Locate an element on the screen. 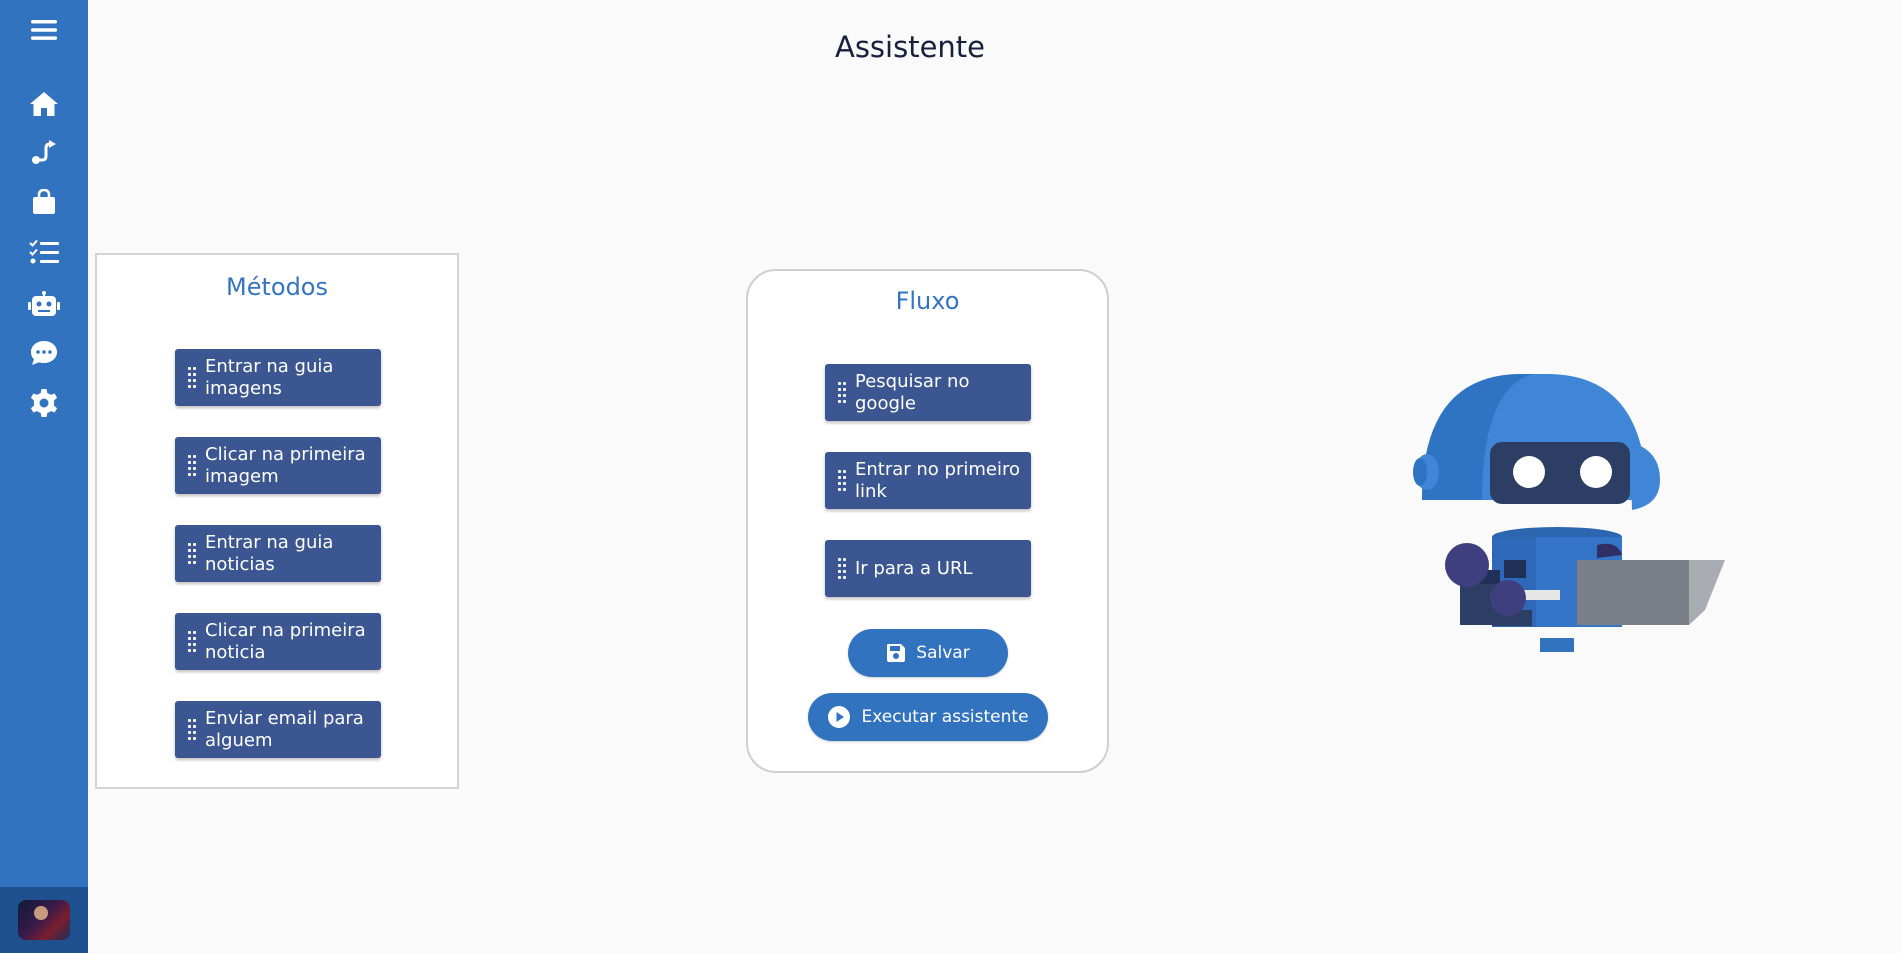 The image size is (1902, 953). method-item-label: Entrar na guia imagens is located at coordinates (269, 377).